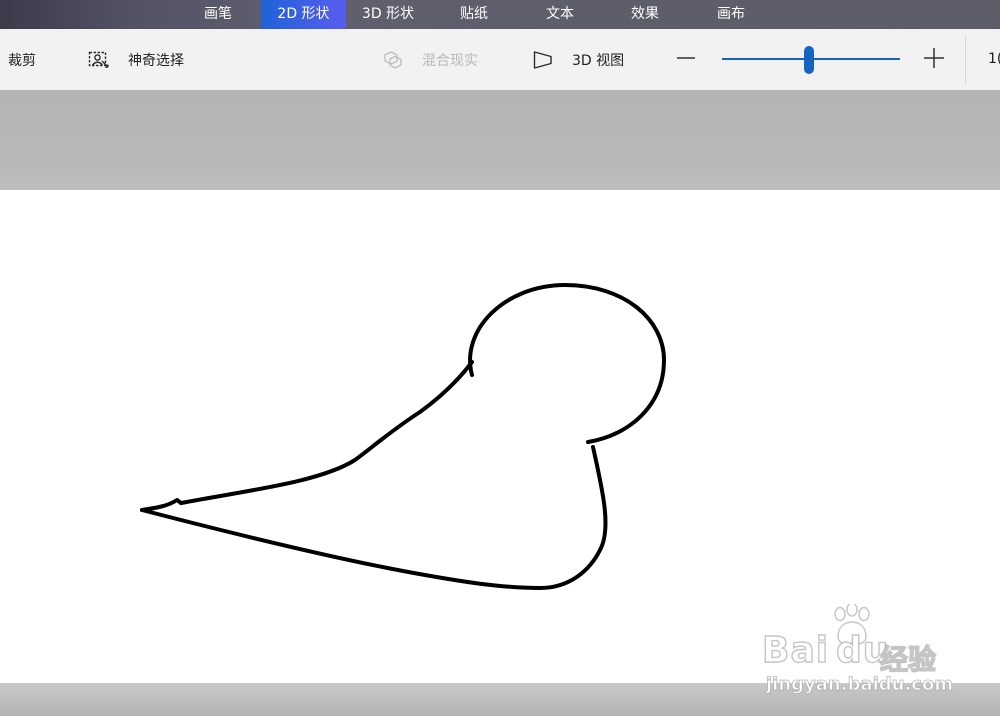 The width and height of the screenshot is (1000, 716). What do you see at coordinates (388, 14) in the screenshot?
I see `tab-3d-shapes: 3D 形状` at bounding box center [388, 14].